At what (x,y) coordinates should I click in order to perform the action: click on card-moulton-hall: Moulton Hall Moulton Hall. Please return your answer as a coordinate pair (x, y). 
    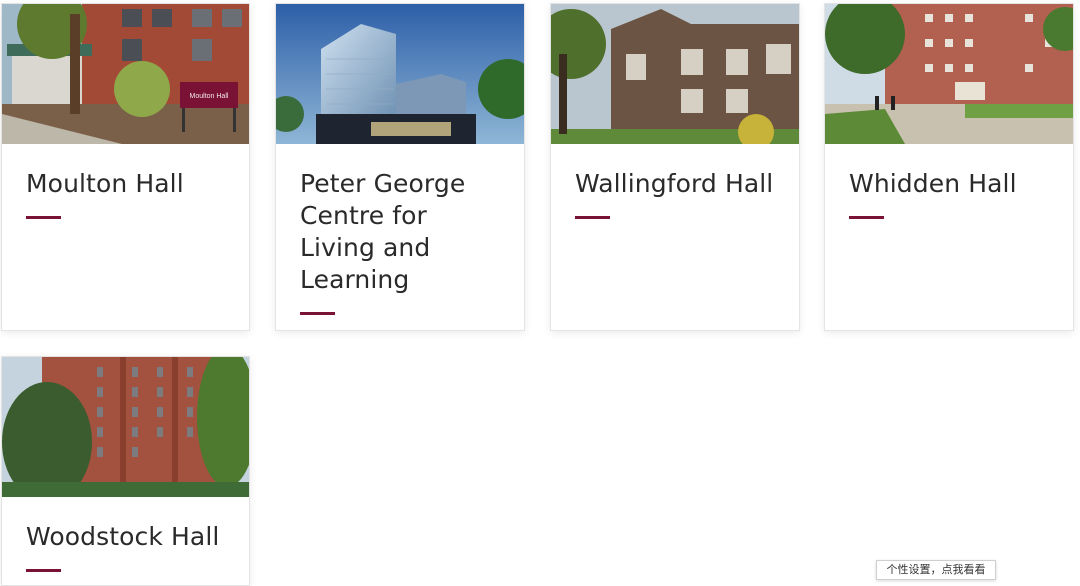
    Looking at the image, I should click on (125, 167).